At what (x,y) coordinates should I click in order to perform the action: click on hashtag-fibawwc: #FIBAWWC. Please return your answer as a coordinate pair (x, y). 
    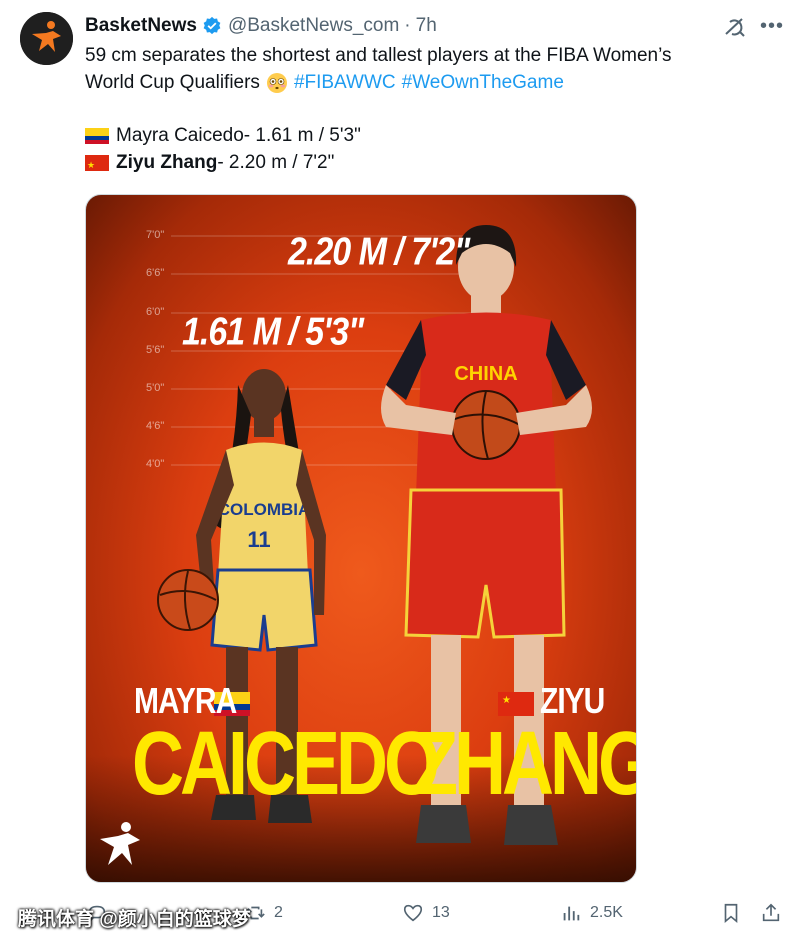
    Looking at the image, I should click on (345, 82).